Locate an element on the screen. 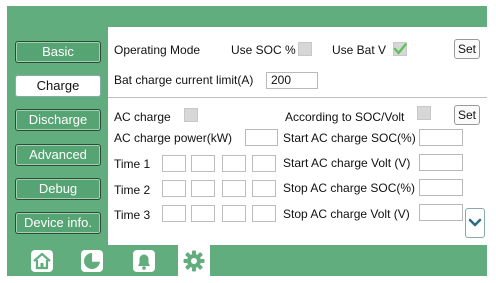  stop-ac-charge-volt-input is located at coordinates (441, 212).